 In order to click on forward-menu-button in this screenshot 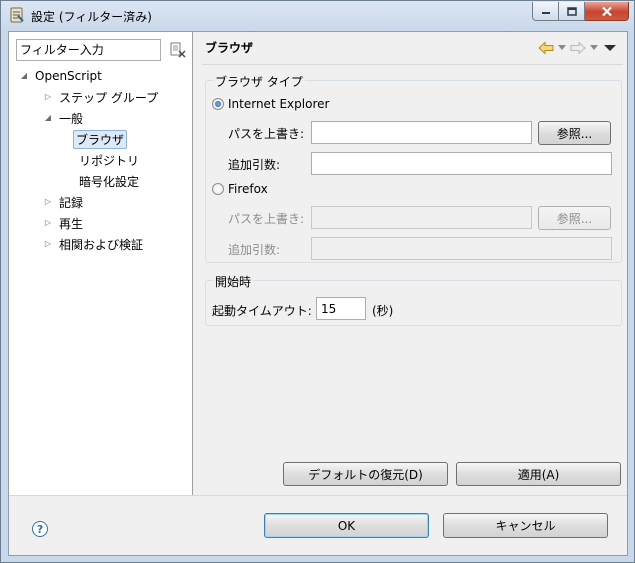, I will do `click(594, 48)`.